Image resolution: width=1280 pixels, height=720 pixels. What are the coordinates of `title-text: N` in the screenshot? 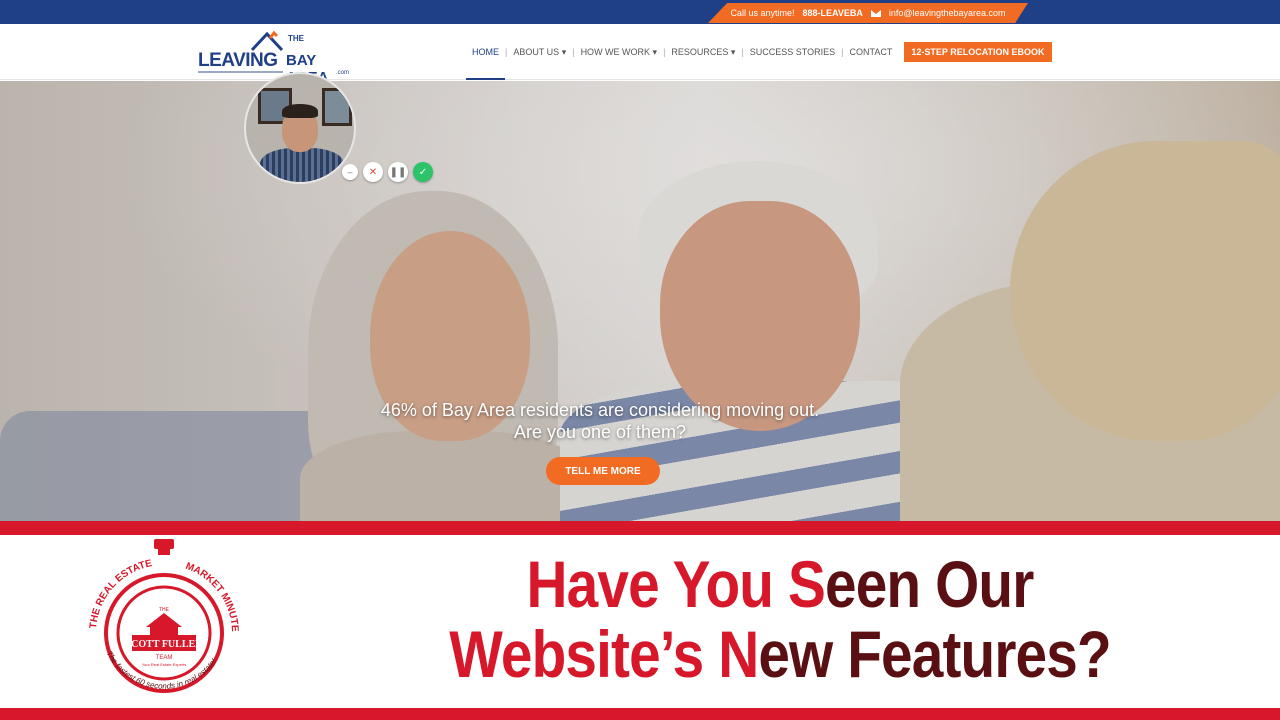 It's located at (738, 654).